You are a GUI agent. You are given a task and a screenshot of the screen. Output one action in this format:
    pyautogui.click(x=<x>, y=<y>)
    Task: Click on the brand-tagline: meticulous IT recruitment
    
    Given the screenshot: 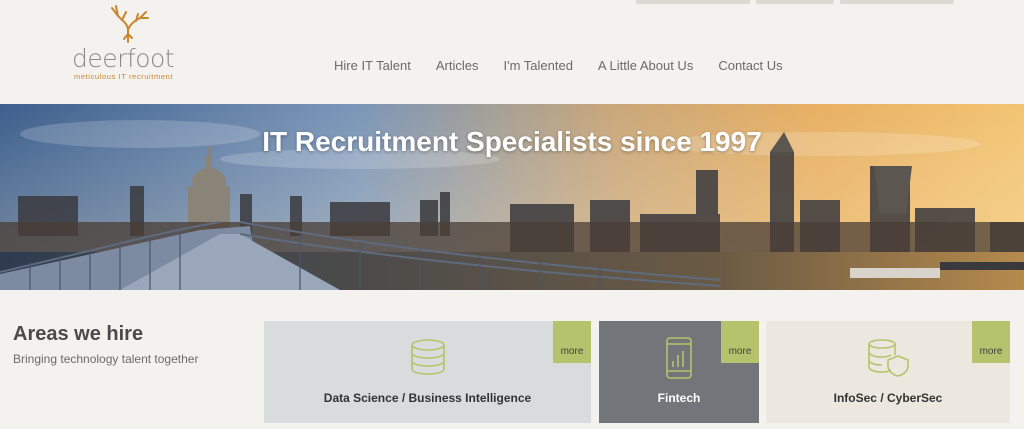 What is the action you would take?
    pyautogui.click(x=124, y=76)
    